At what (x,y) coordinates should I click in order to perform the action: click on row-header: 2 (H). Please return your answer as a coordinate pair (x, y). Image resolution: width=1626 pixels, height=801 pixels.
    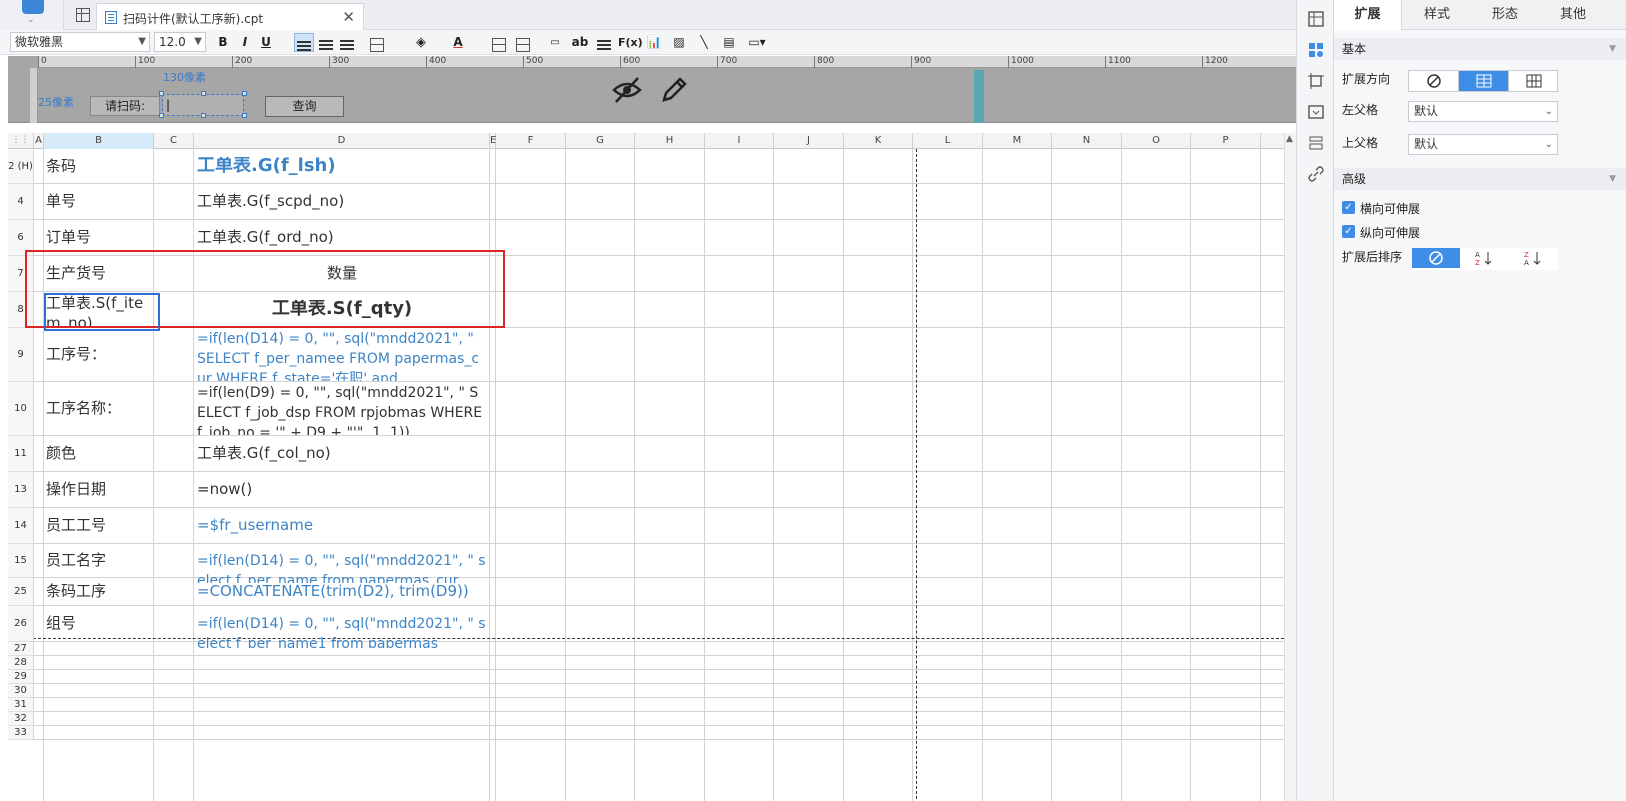
    Looking at the image, I should click on (21, 167).